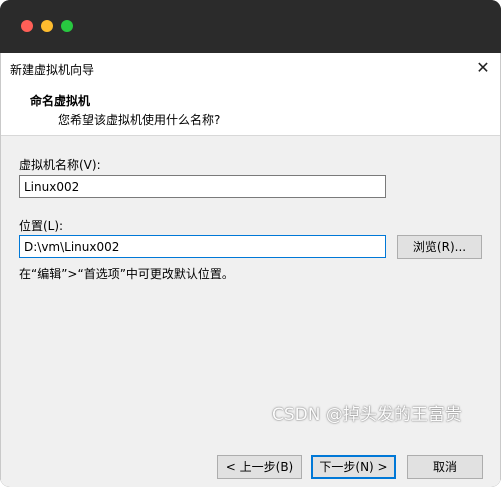 This screenshot has height=487, width=501. What do you see at coordinates (139, 120) in the screenshot?
I see `wizard-step-subtitle: 您希望该虚拟机使用什么名称?` at bounding box center [139, 120].